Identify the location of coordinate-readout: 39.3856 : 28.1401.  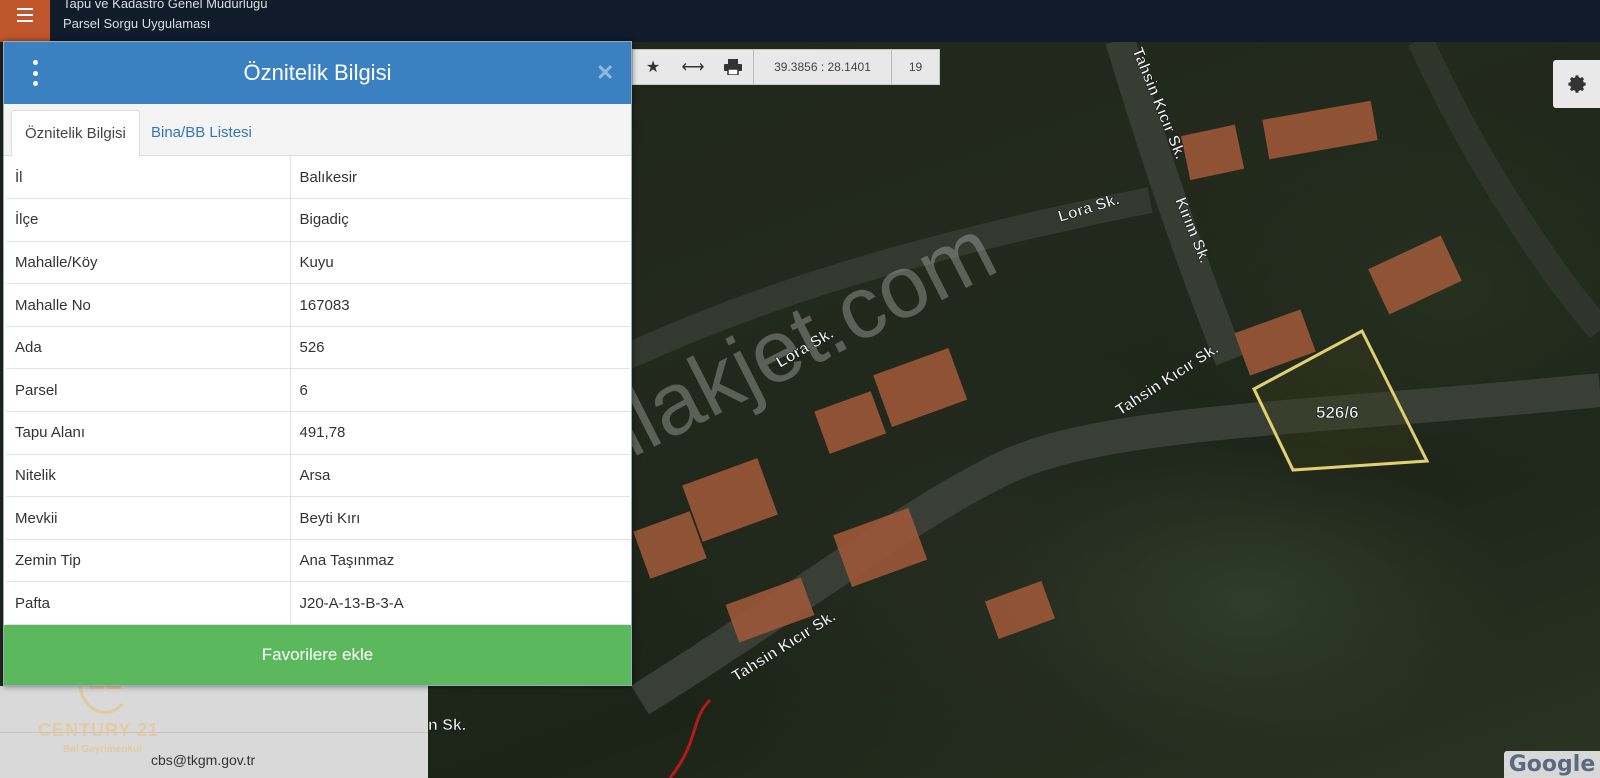
(822, 67).